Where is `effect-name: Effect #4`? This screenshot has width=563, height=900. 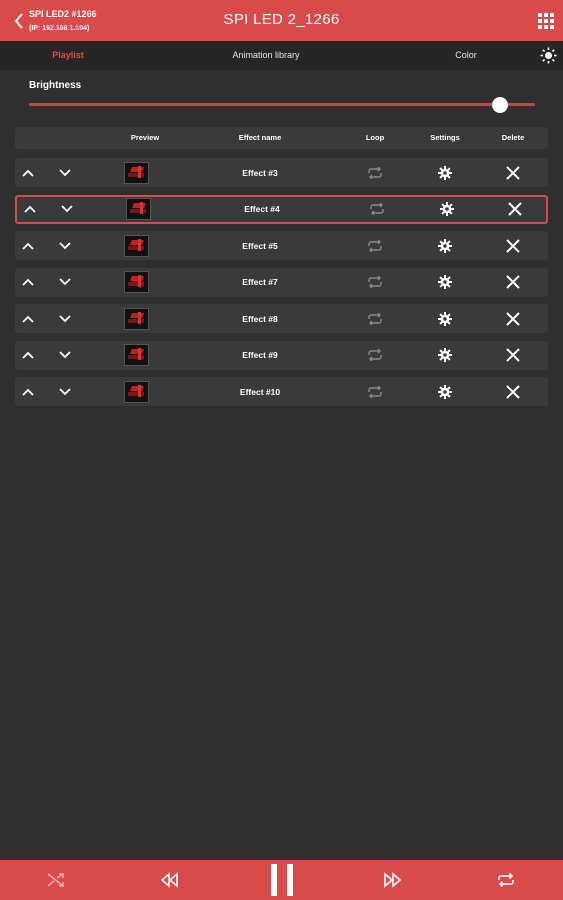
effect-name: Effect #4 is located at coordinates (262, 209).